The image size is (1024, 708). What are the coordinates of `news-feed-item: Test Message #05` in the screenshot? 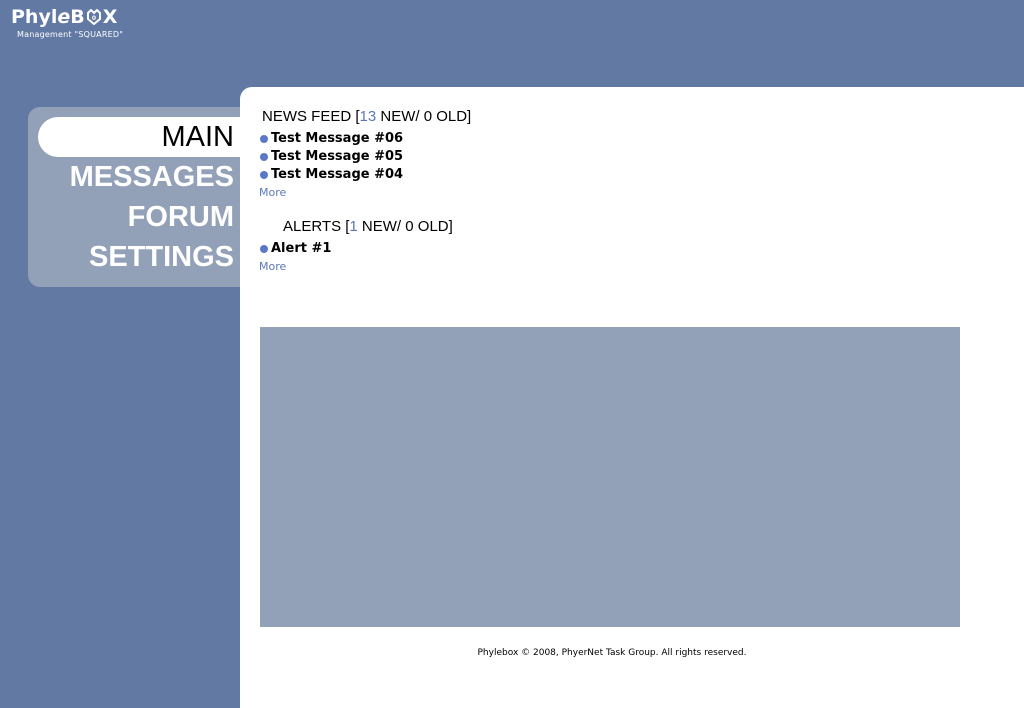 It's located at (331, 157).